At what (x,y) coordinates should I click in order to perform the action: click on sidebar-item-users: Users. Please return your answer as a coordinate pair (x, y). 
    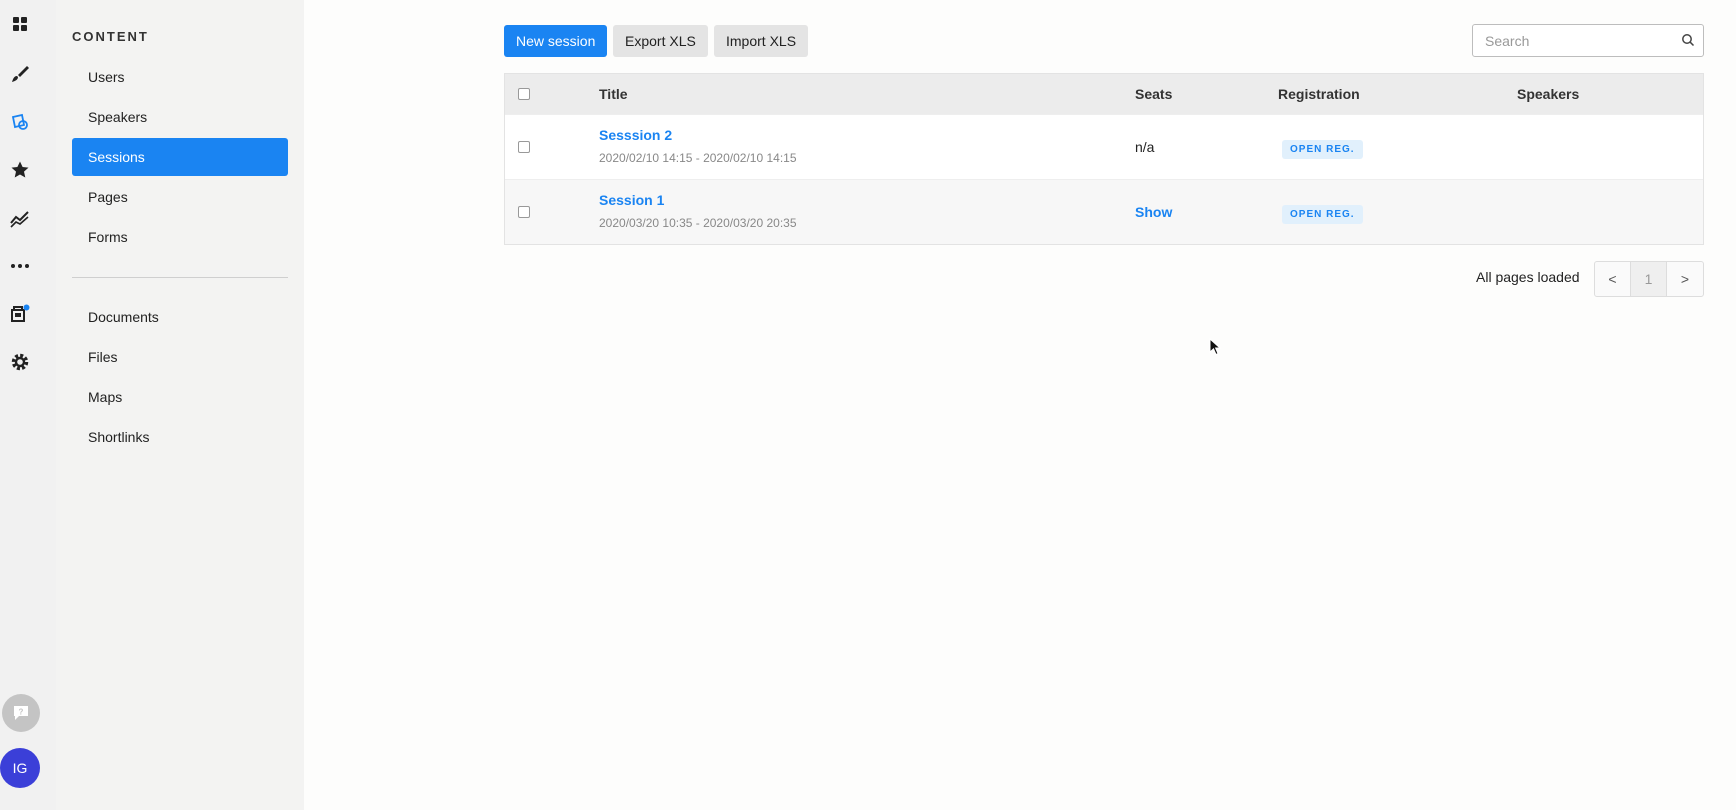
    Looking at the image, I should click on (180, 77).